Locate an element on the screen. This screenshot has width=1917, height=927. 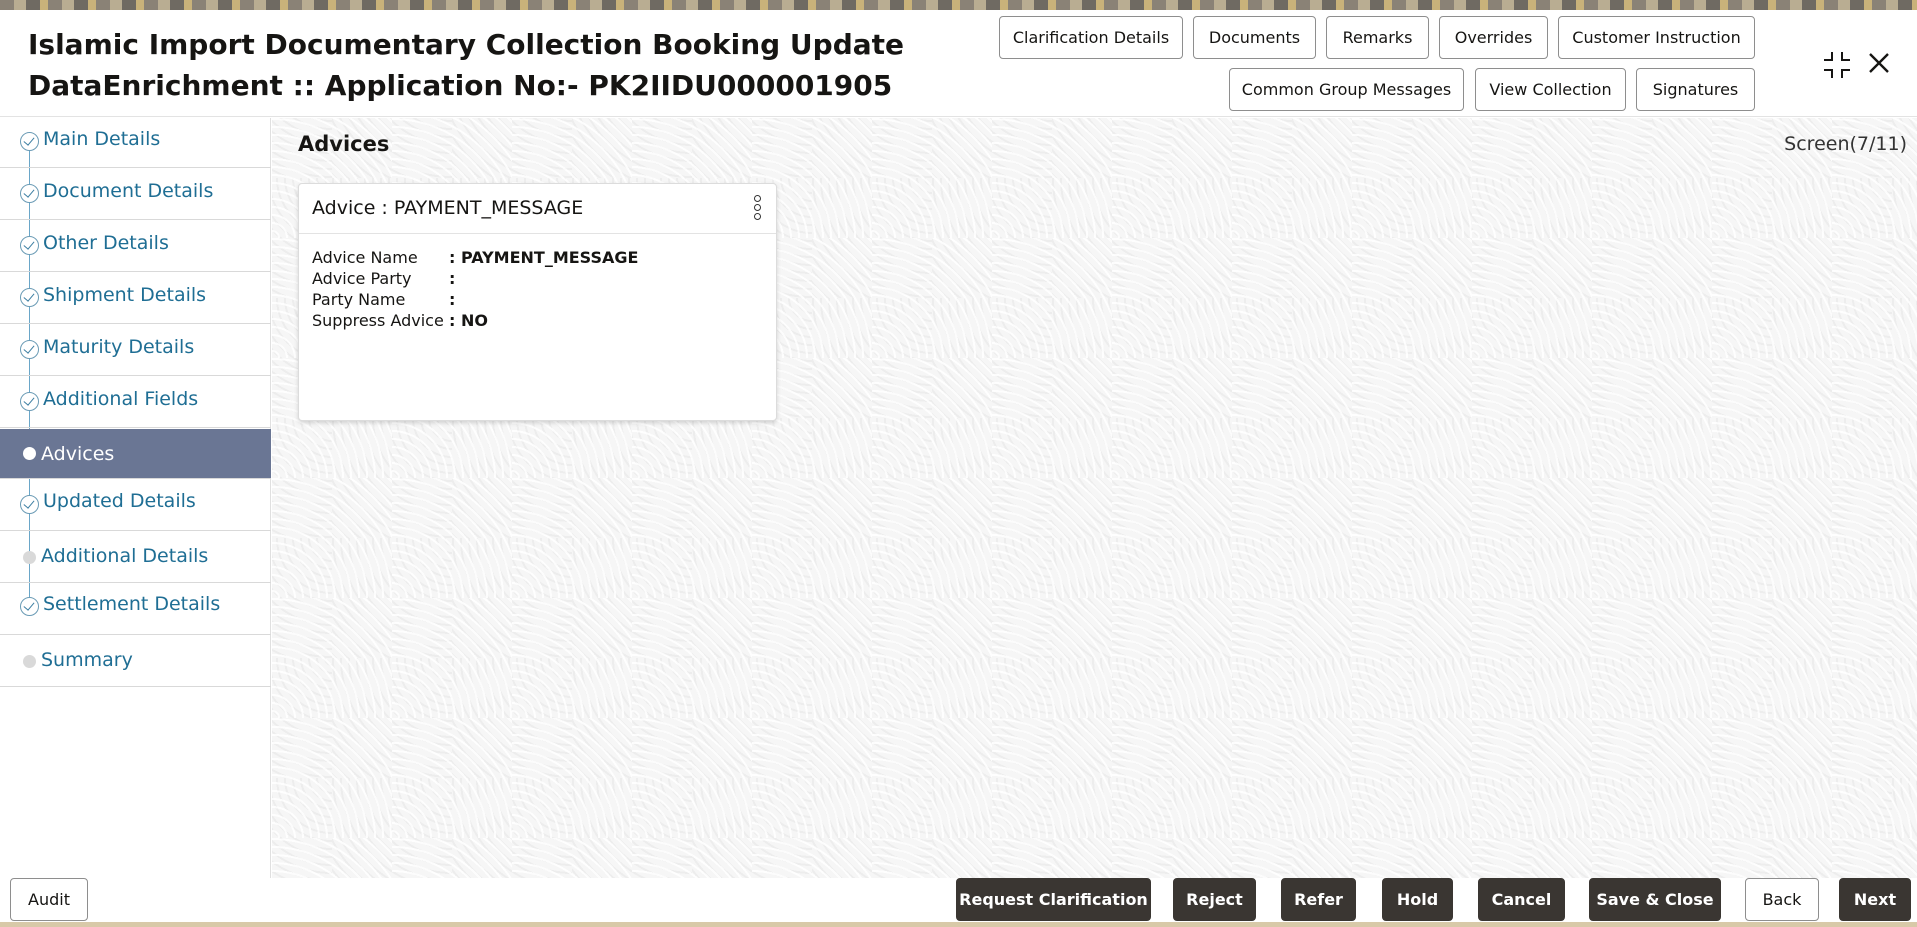
back-button: Back is located at coordinates (1782, 899).